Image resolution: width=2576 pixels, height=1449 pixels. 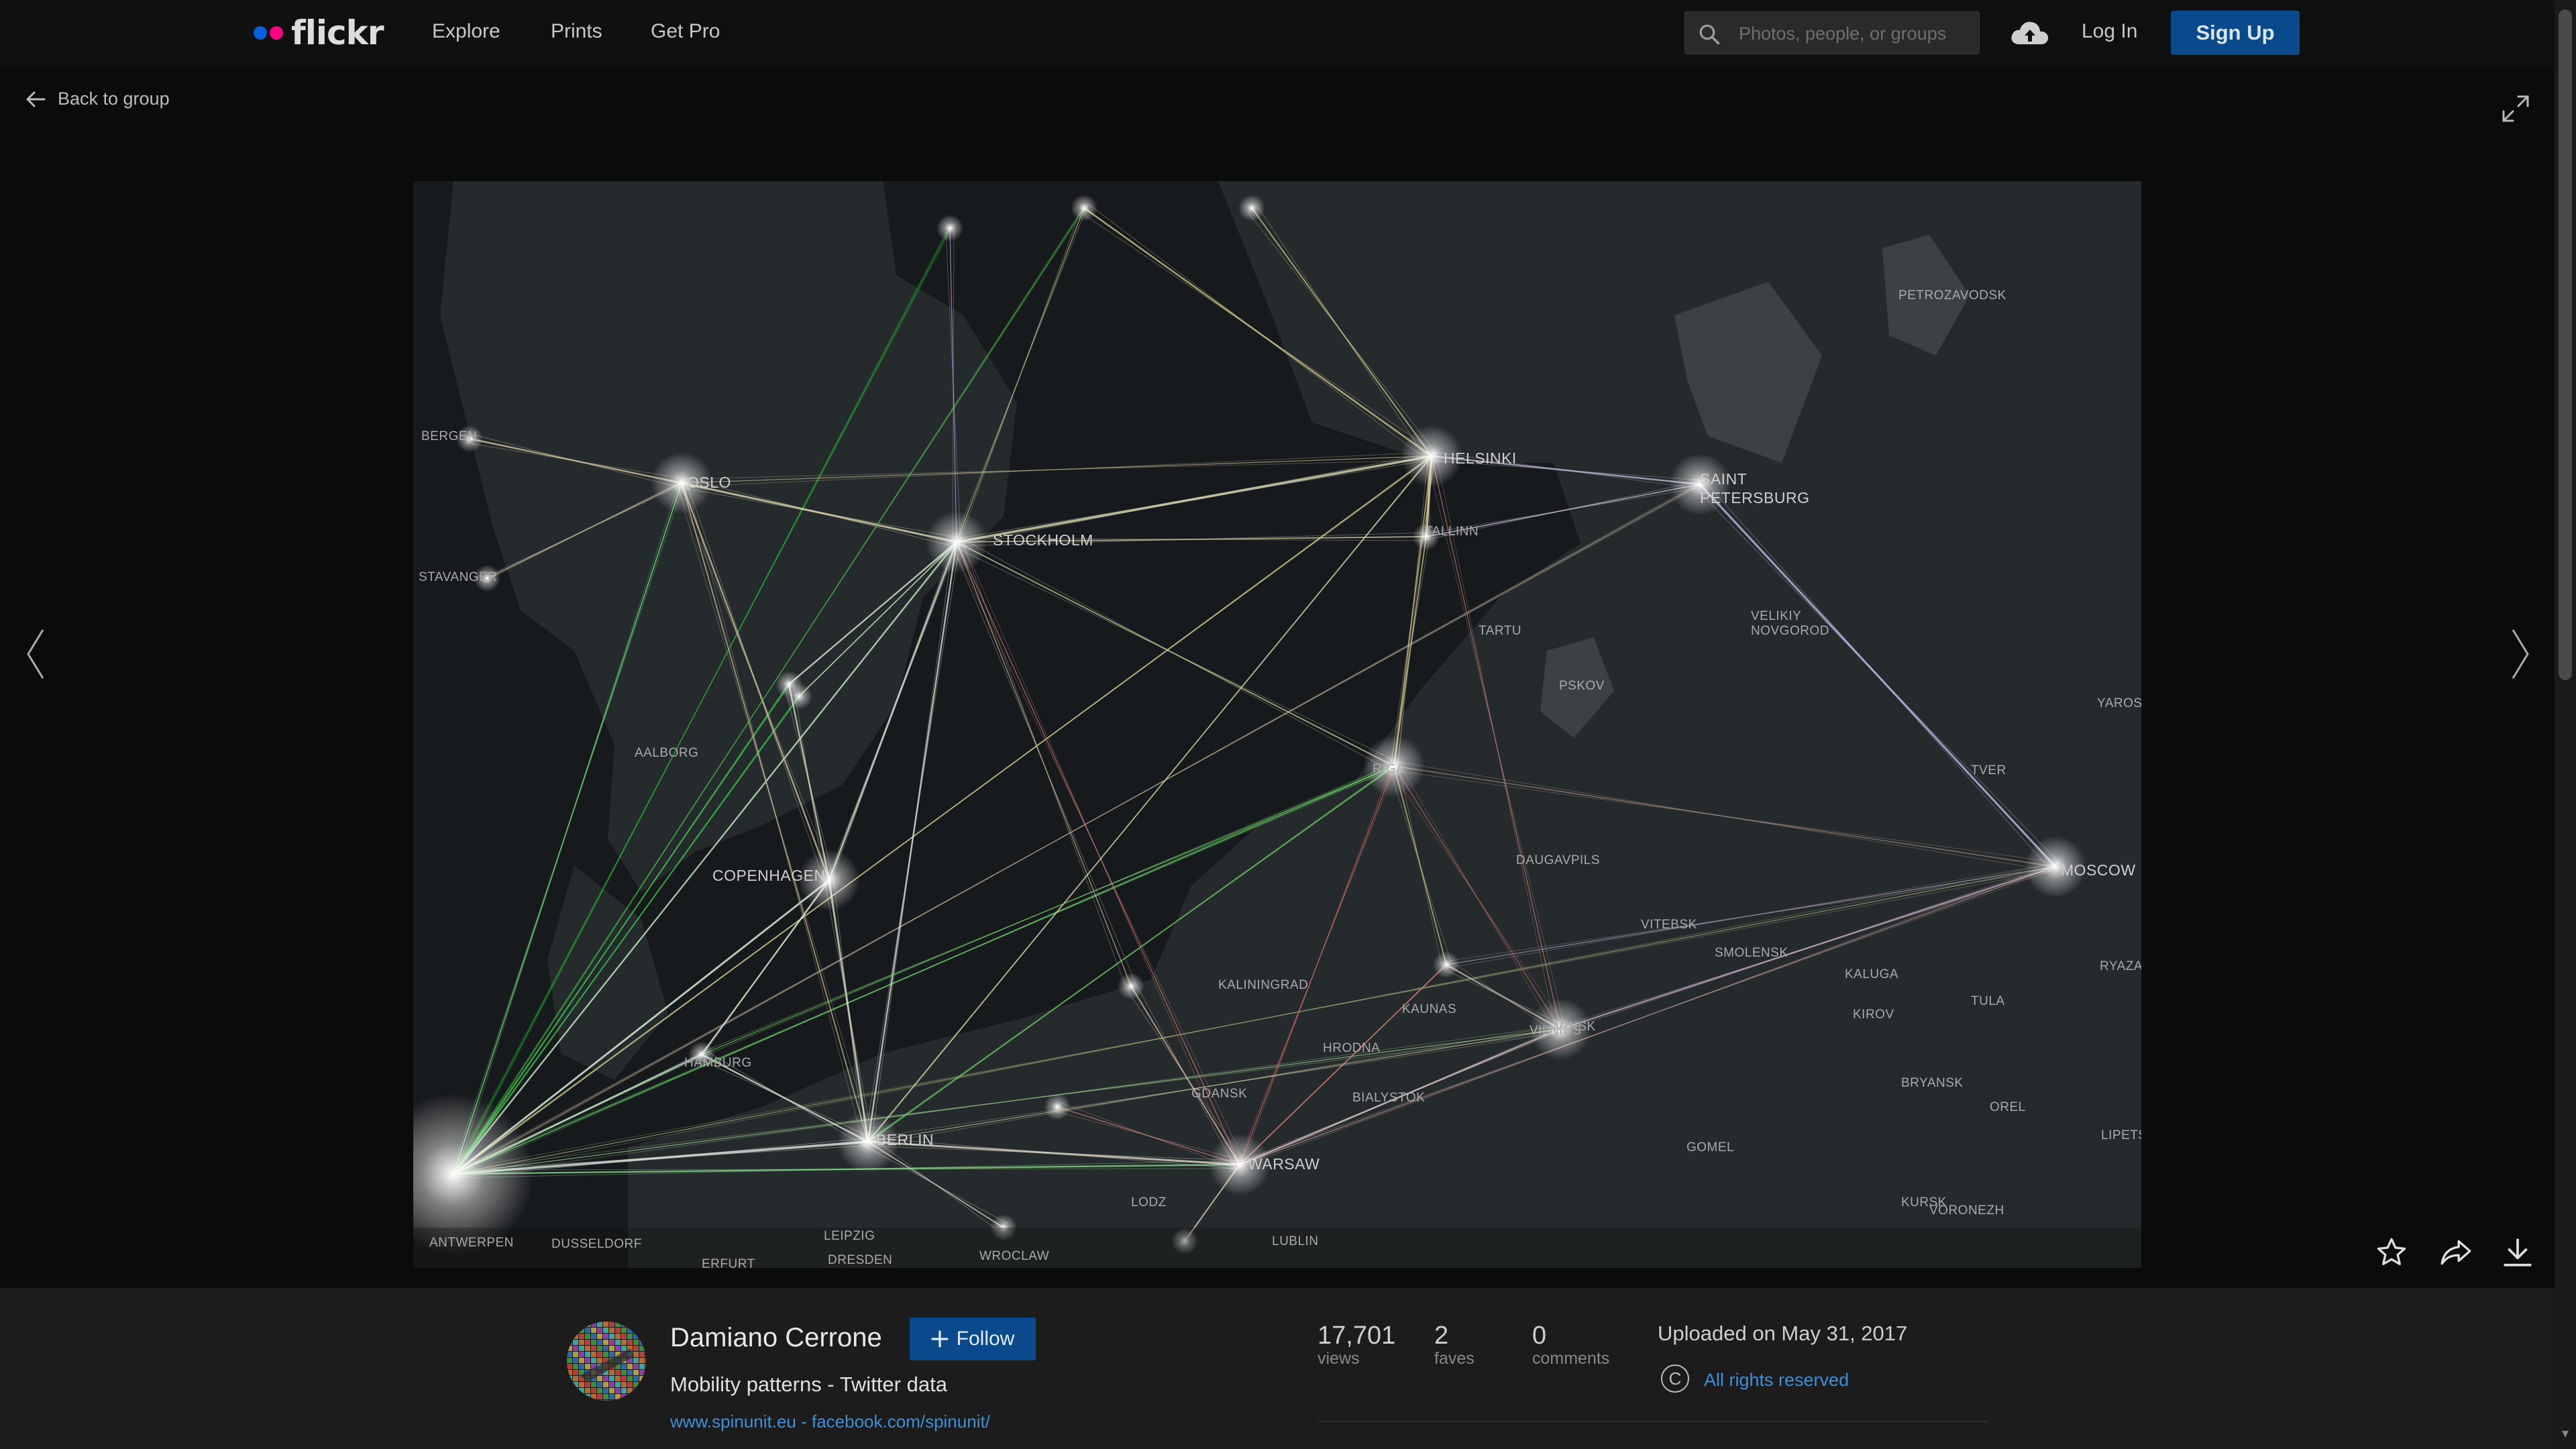 What do you see at coordinates (1044, 764) in the screenshot?
I see `mobility-line` at bounding box center [1044, 764].